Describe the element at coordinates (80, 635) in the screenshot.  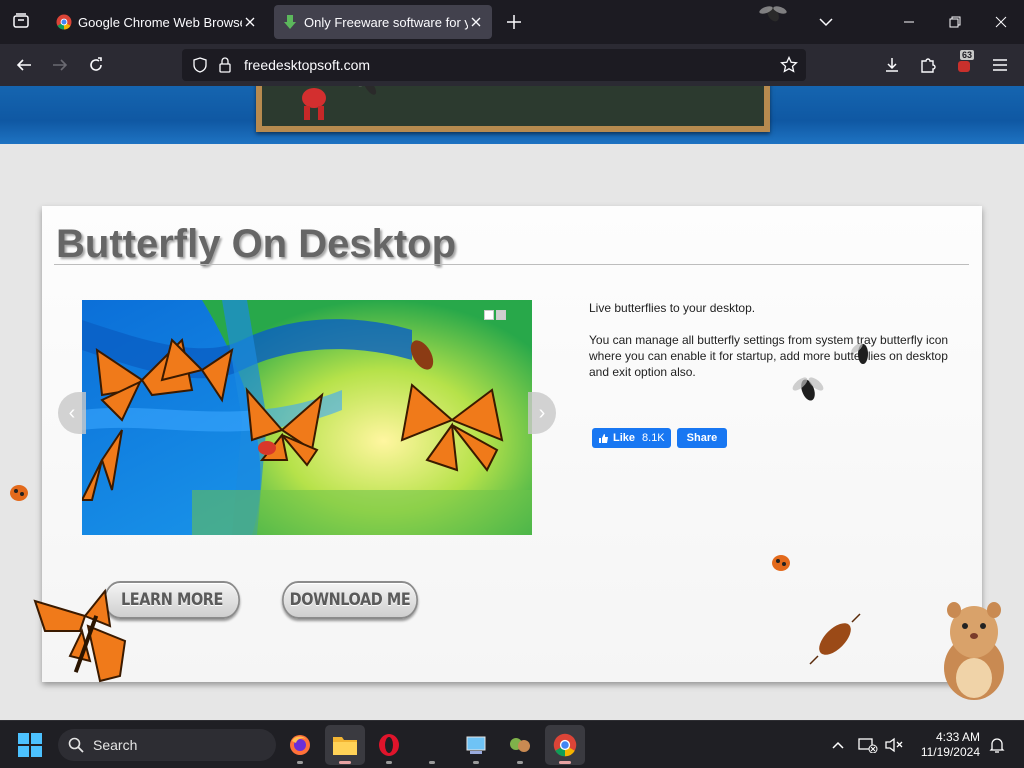
I see `butterfly-sprite` at that location.